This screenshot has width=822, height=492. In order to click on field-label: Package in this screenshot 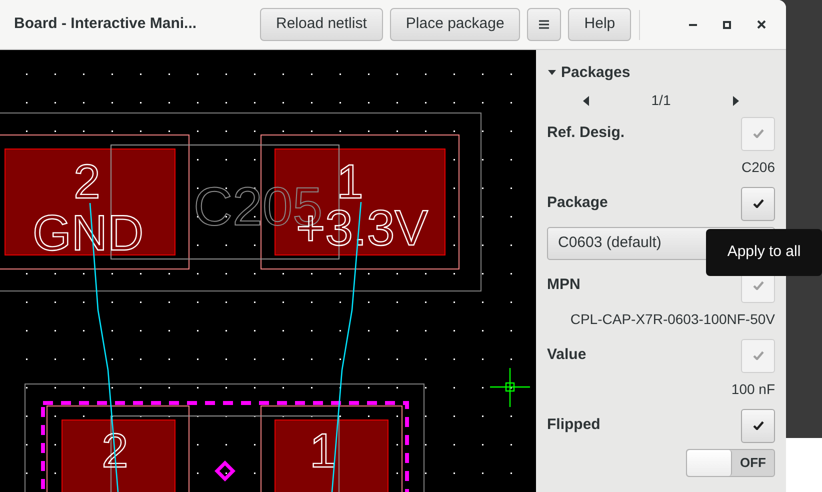, I will do `click(577, 203)`.